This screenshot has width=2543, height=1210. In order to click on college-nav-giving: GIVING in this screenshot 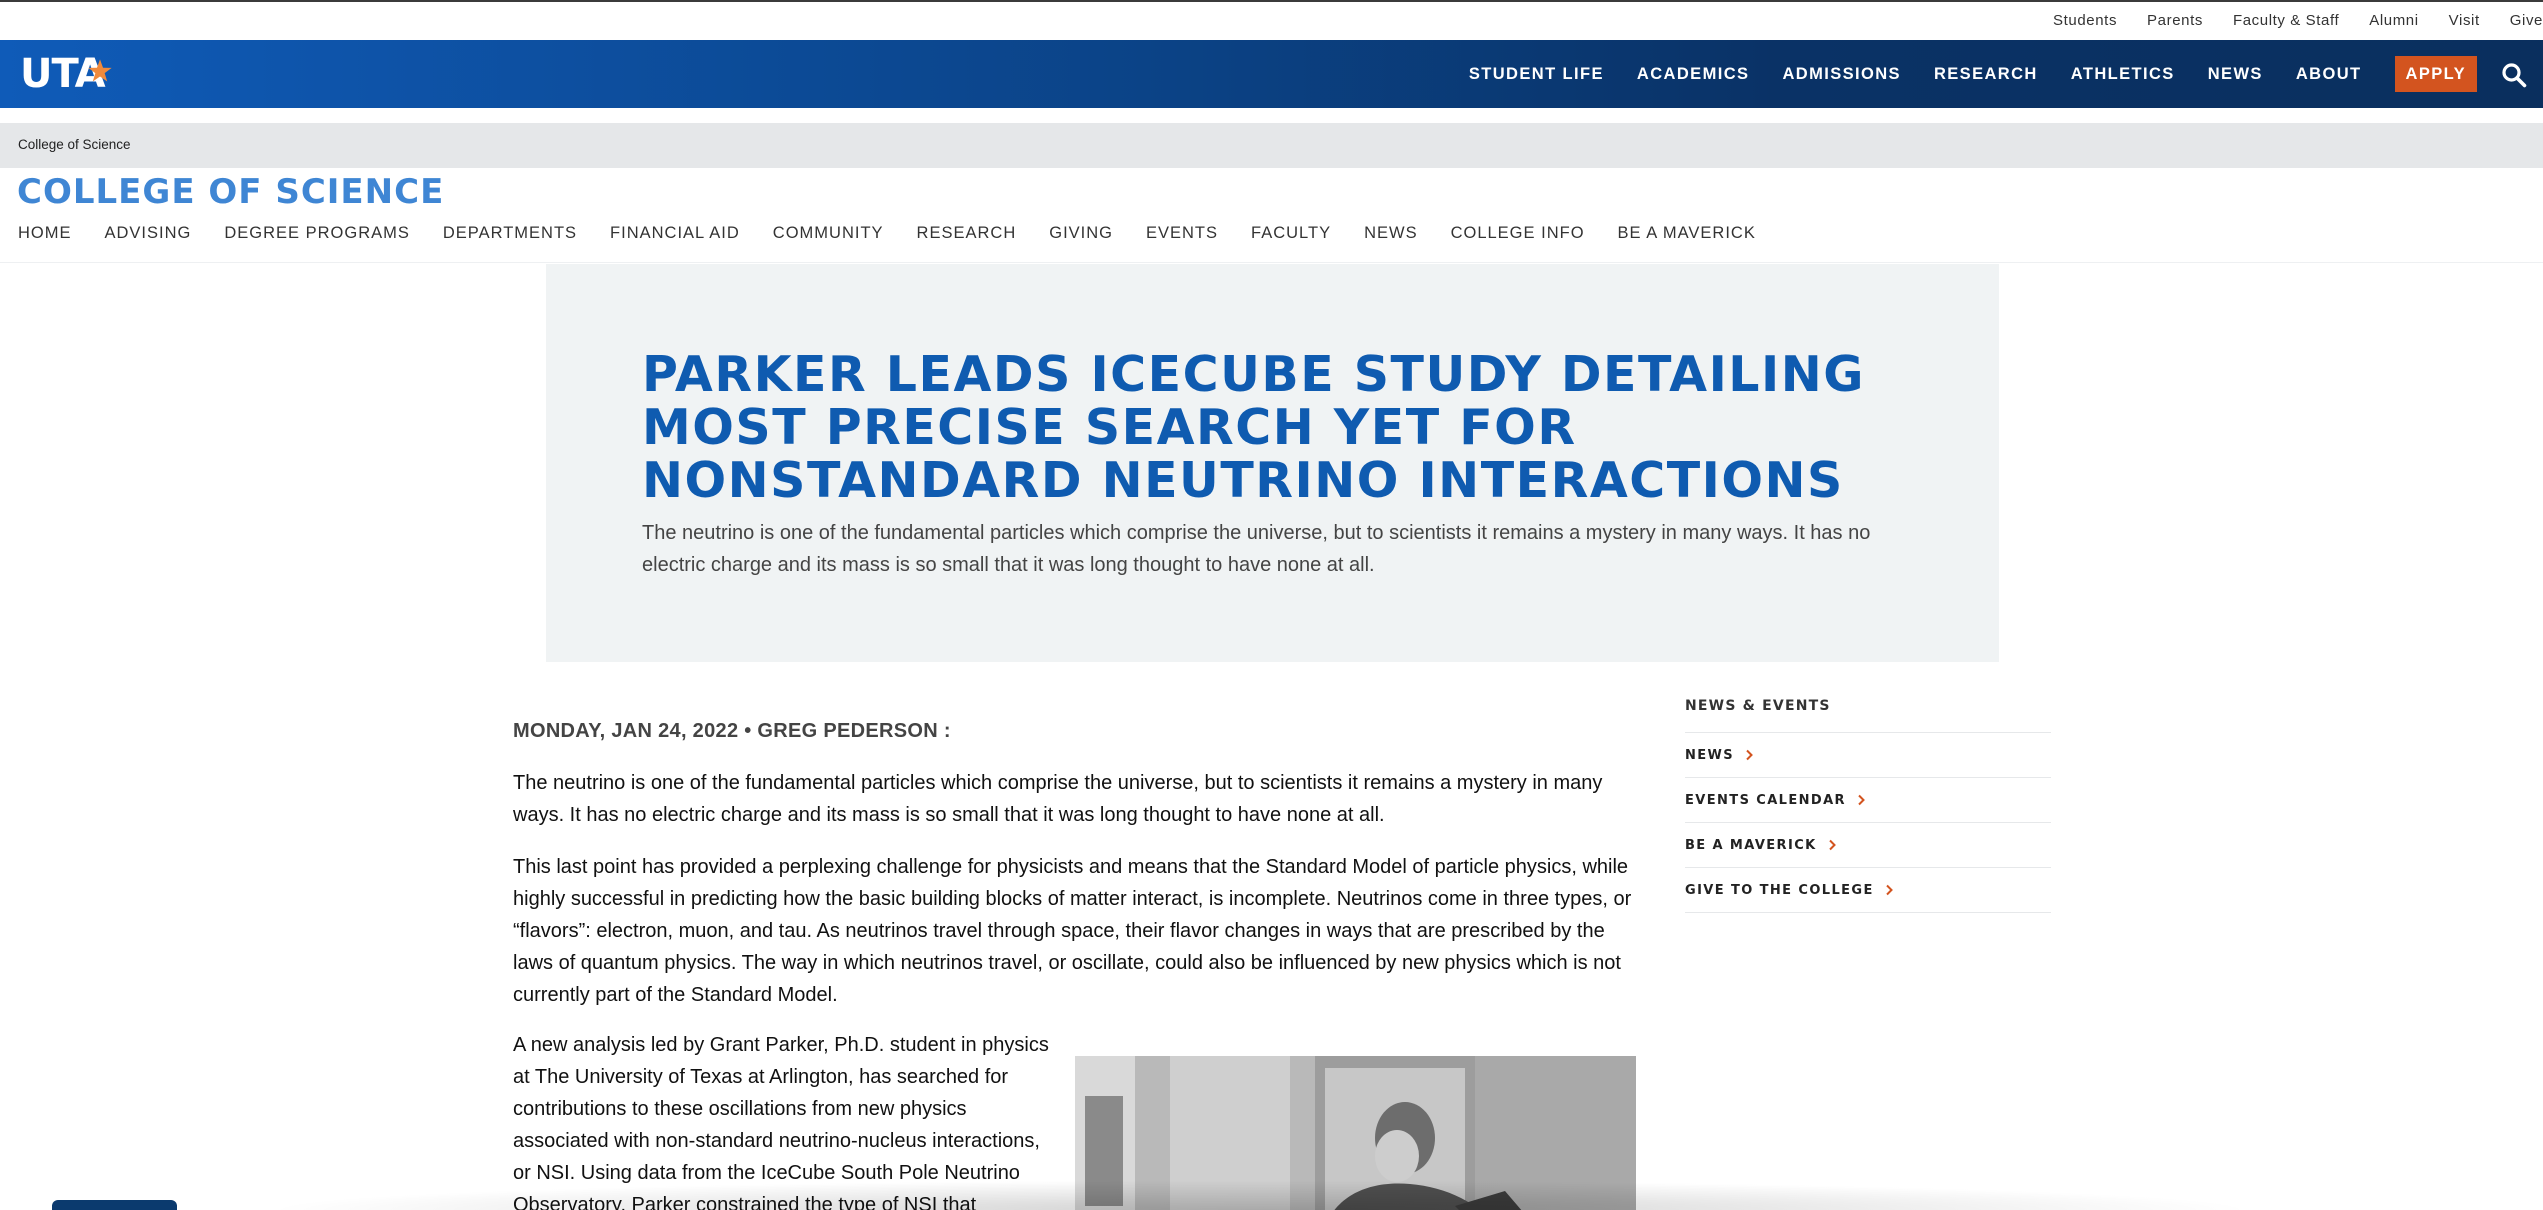, I will do `click(1081, 233)`.